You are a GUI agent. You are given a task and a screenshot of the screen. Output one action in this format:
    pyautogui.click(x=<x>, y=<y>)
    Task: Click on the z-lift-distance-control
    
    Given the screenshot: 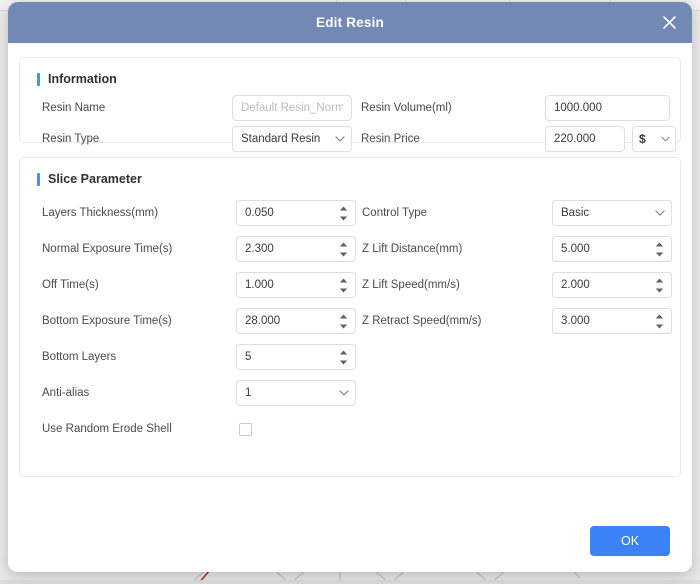 What is the action you would take?
    pyautogui.click(x=612, y=249)
    